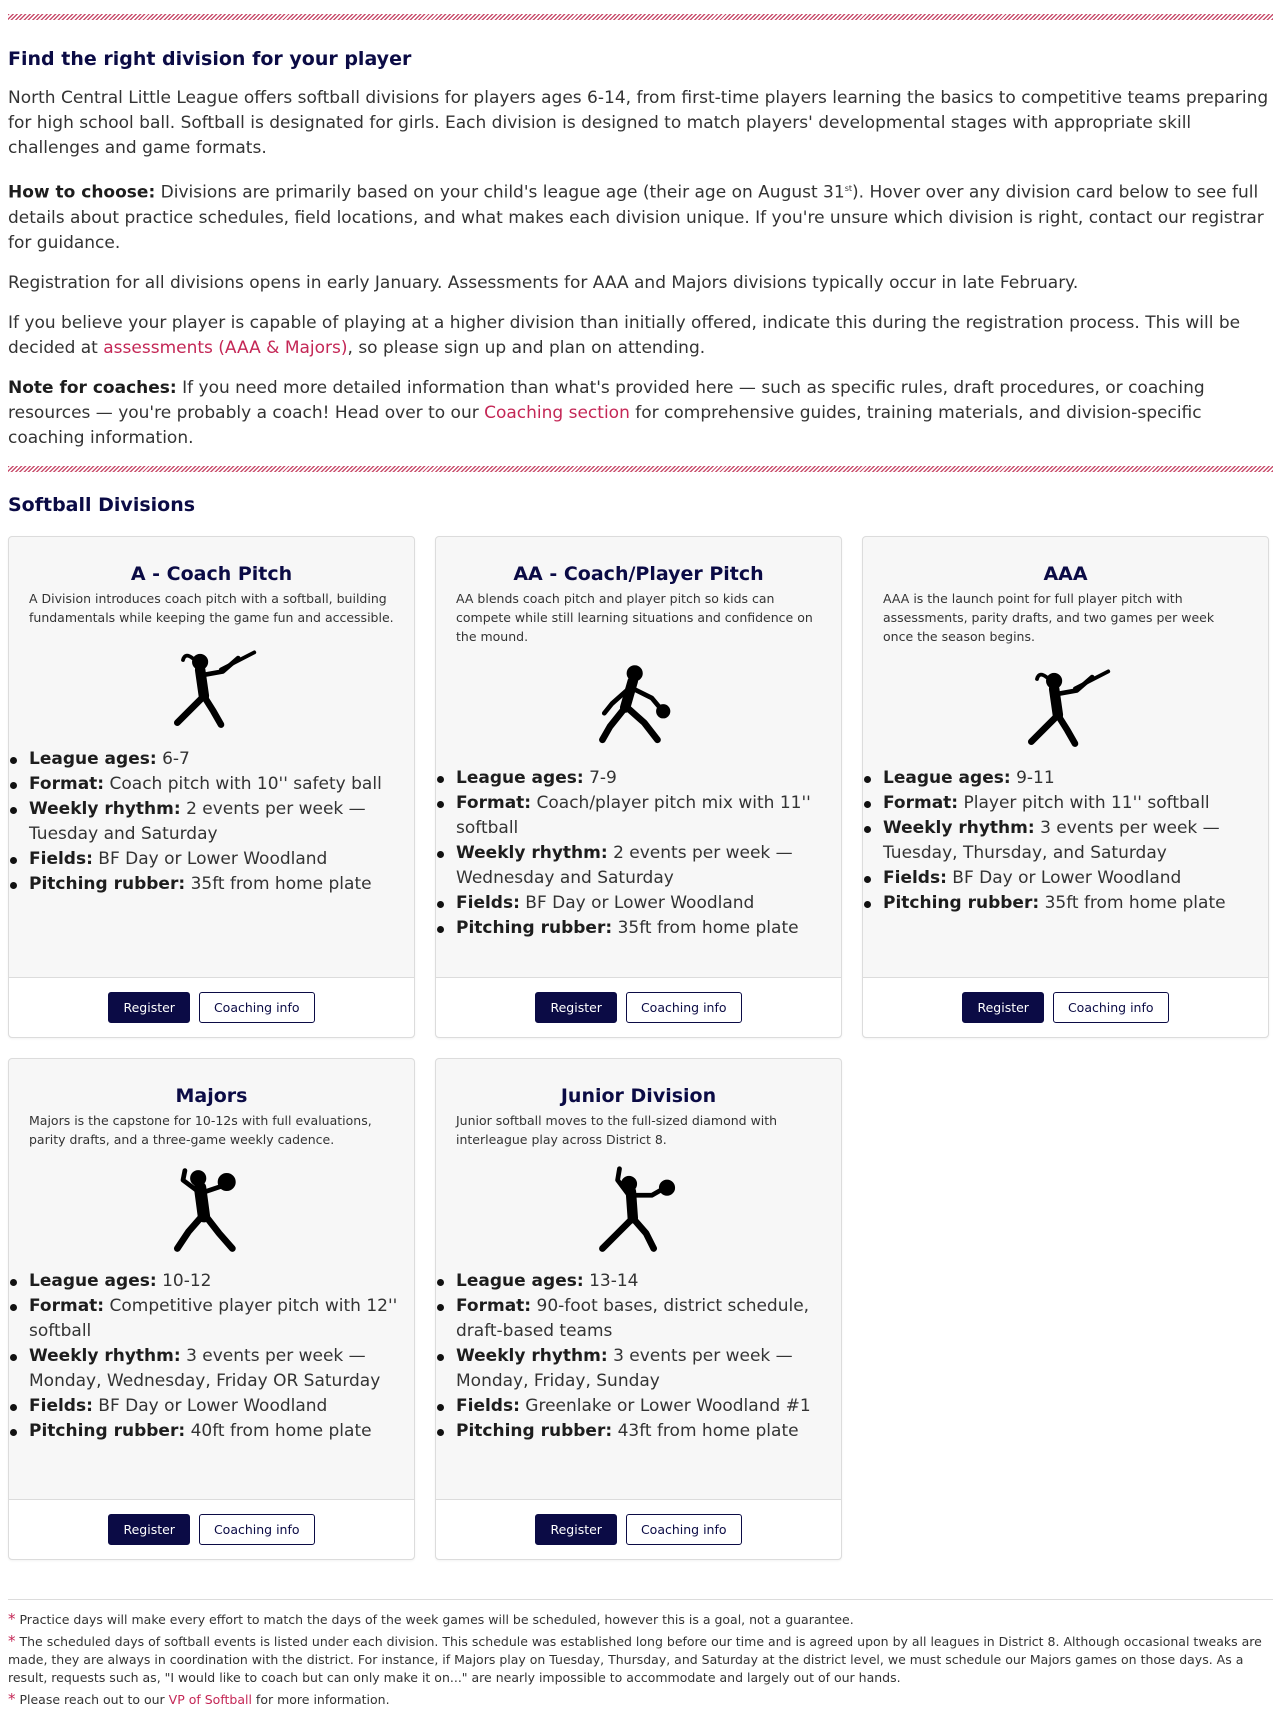 The width and height of the screenshot is (1280, 1714). I want to click on coaching-section-link: Coaching section, so click(557, 413).